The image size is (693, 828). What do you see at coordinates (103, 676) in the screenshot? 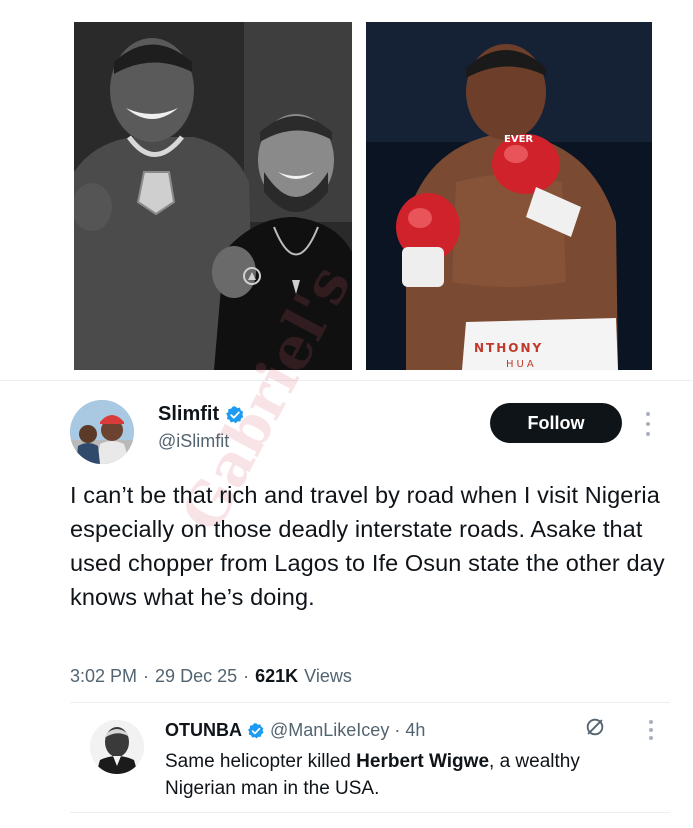
I see `tweet-time: 3:02 PM` at bounding box center [103, 676].